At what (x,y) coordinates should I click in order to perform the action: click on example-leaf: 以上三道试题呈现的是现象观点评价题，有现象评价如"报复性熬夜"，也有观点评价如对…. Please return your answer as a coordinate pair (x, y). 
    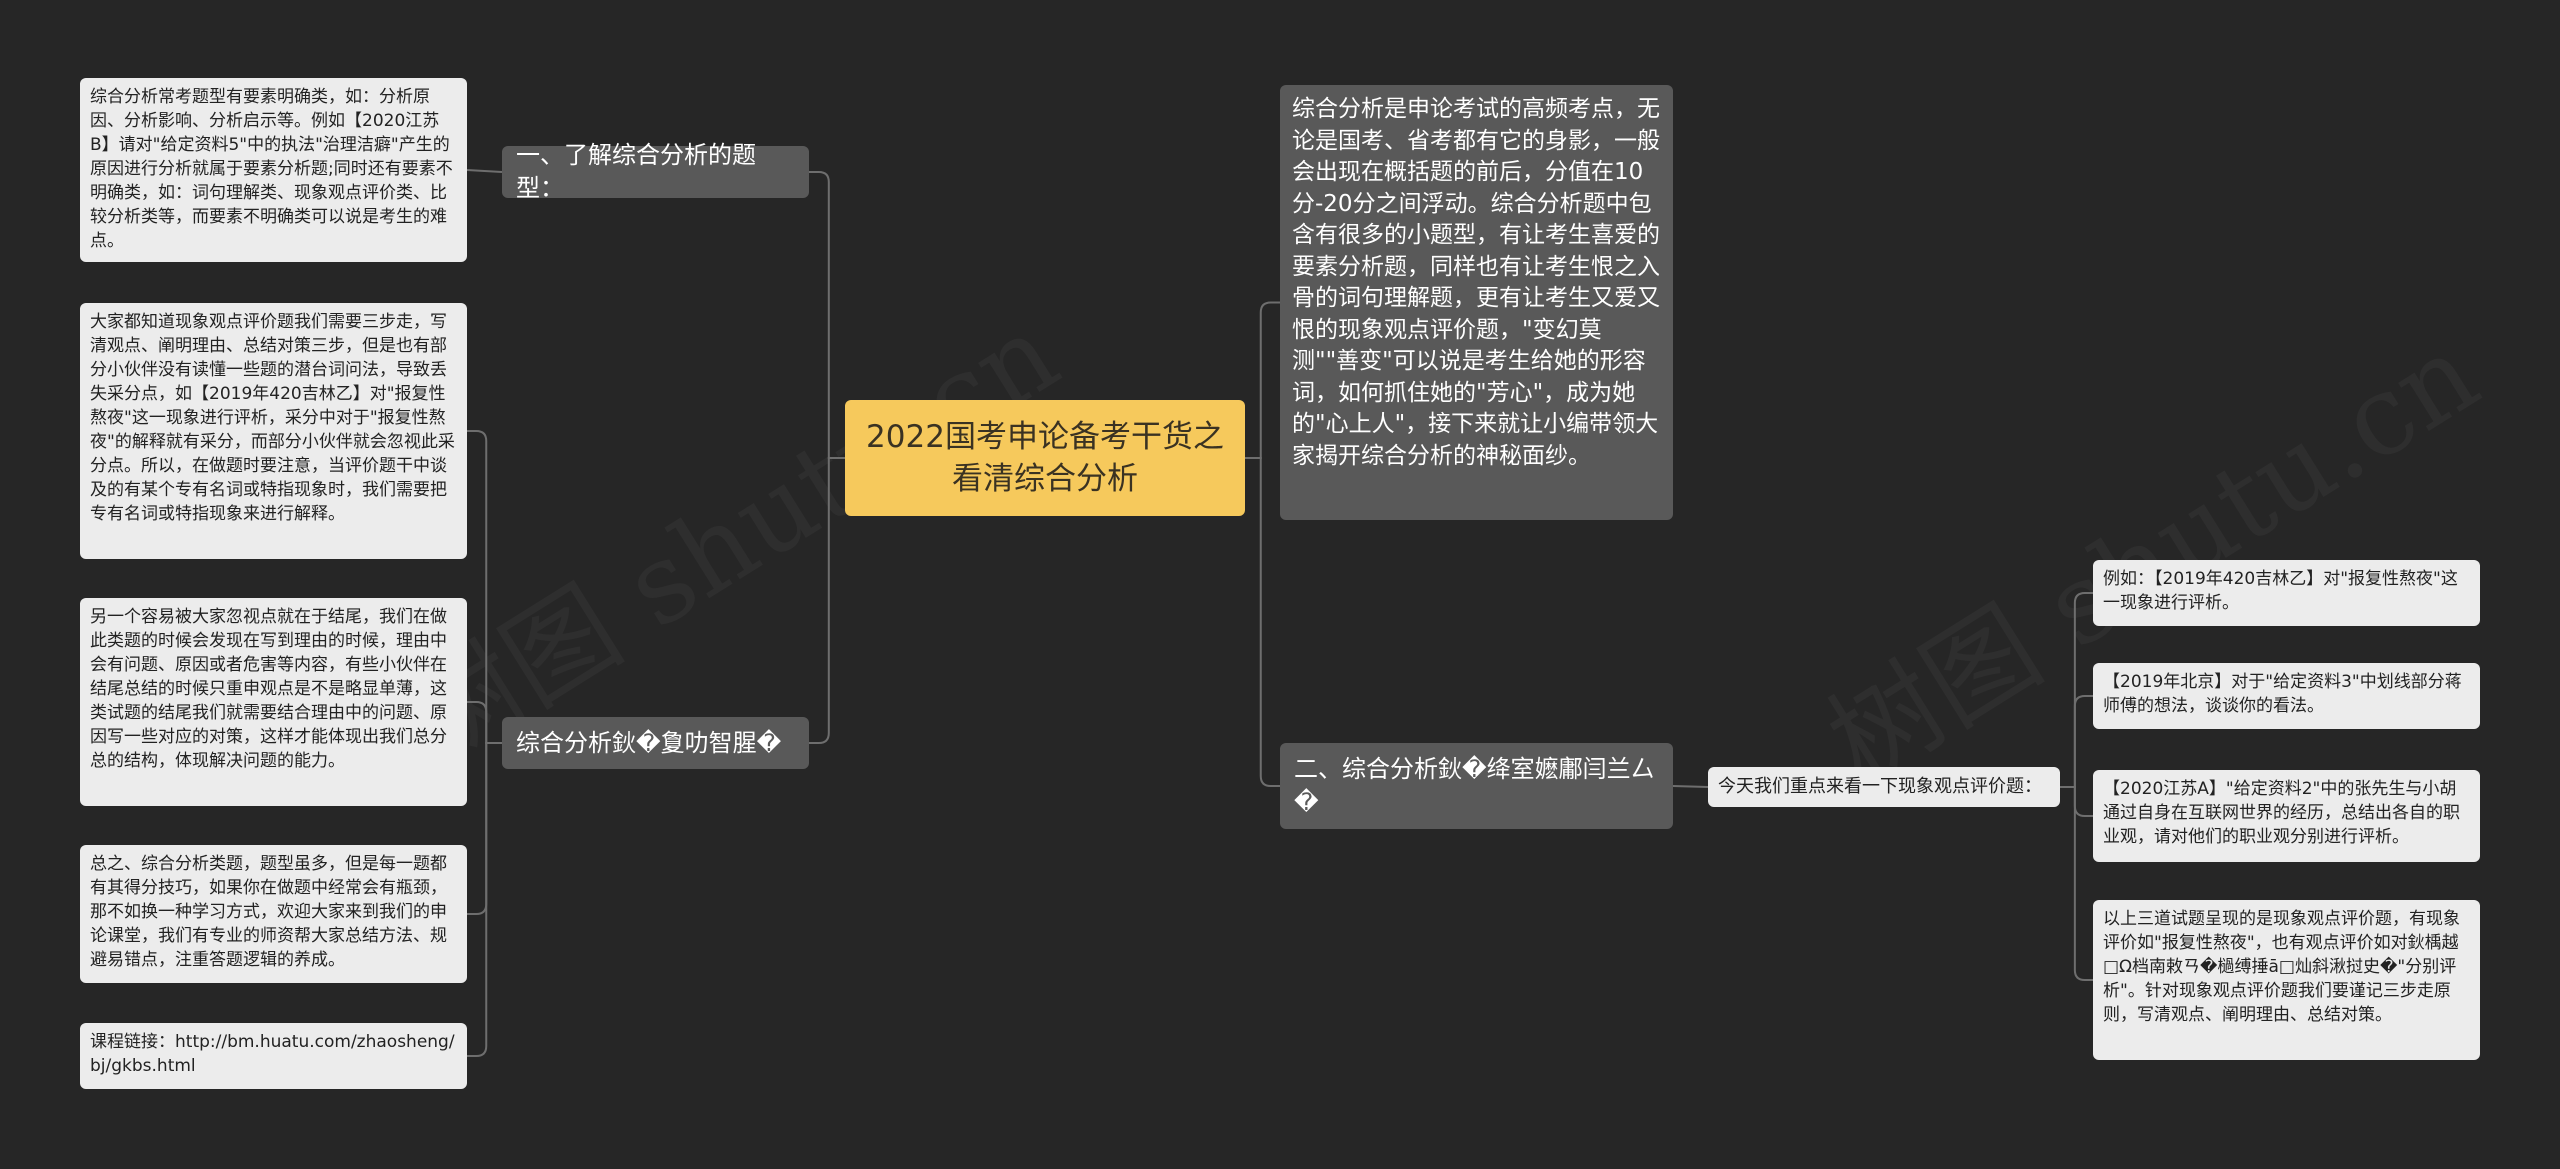
    Looking at the image, I should click on (2286, 980).